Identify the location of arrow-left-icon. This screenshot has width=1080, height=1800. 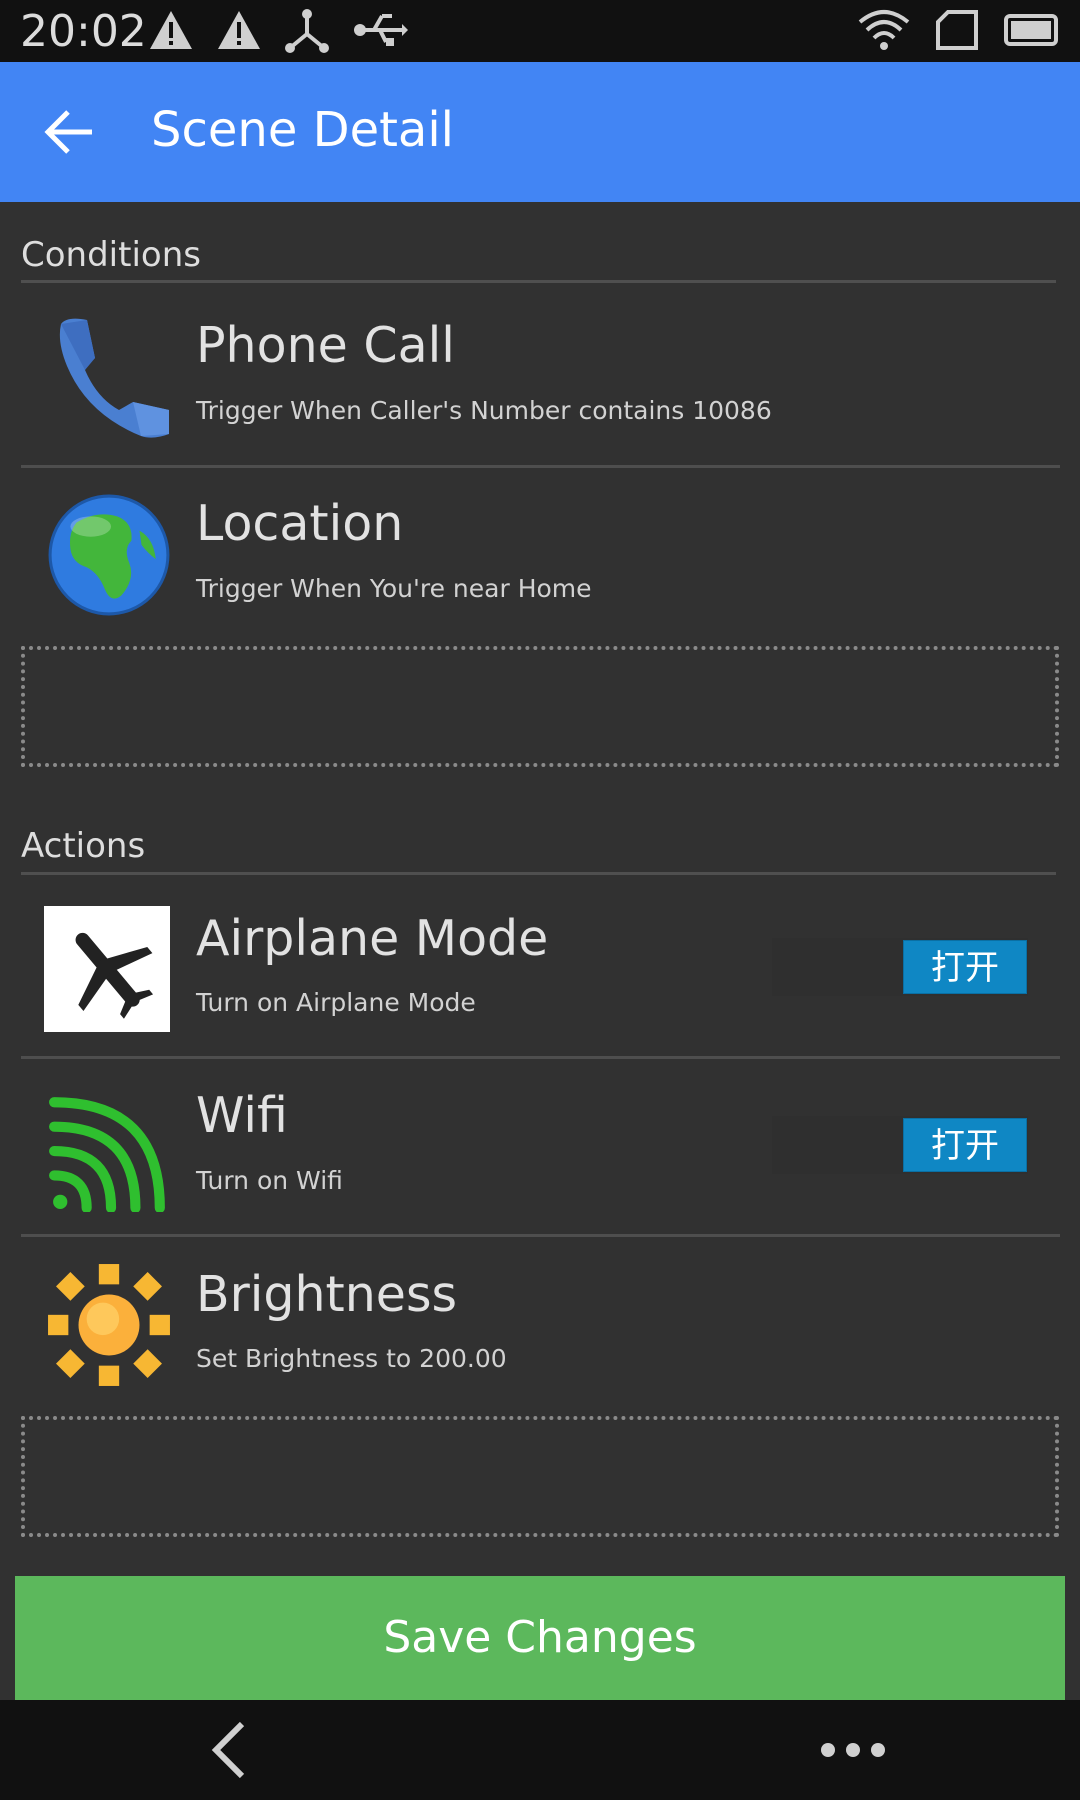
(70, 132).